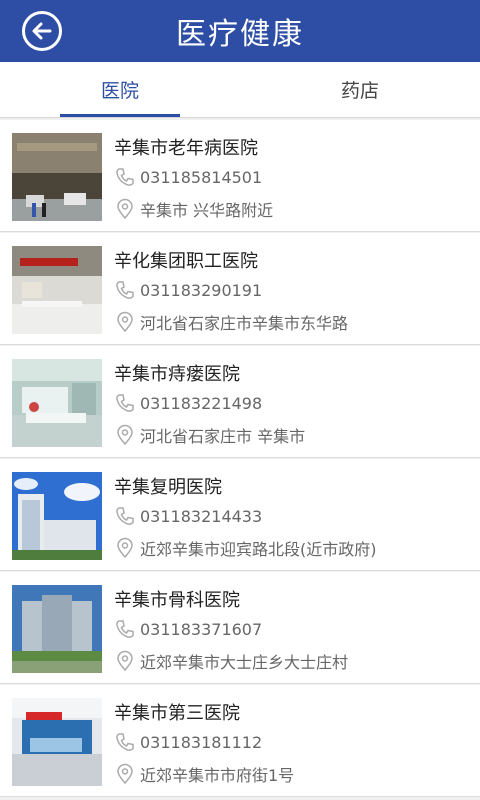  I want to click on phone-line: 031183290191, so click(188, 290).